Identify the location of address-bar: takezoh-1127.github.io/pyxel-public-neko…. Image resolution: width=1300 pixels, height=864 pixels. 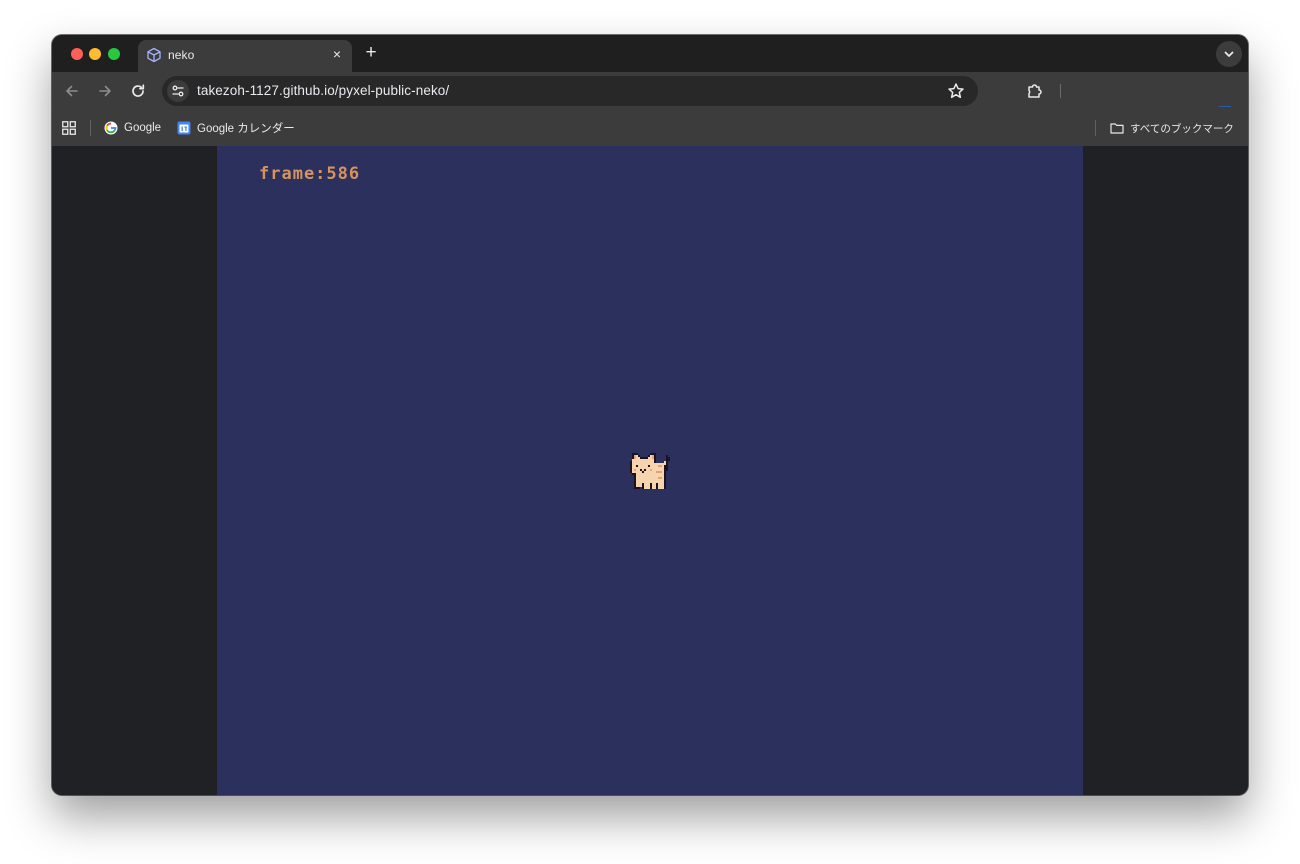
(570, 91).